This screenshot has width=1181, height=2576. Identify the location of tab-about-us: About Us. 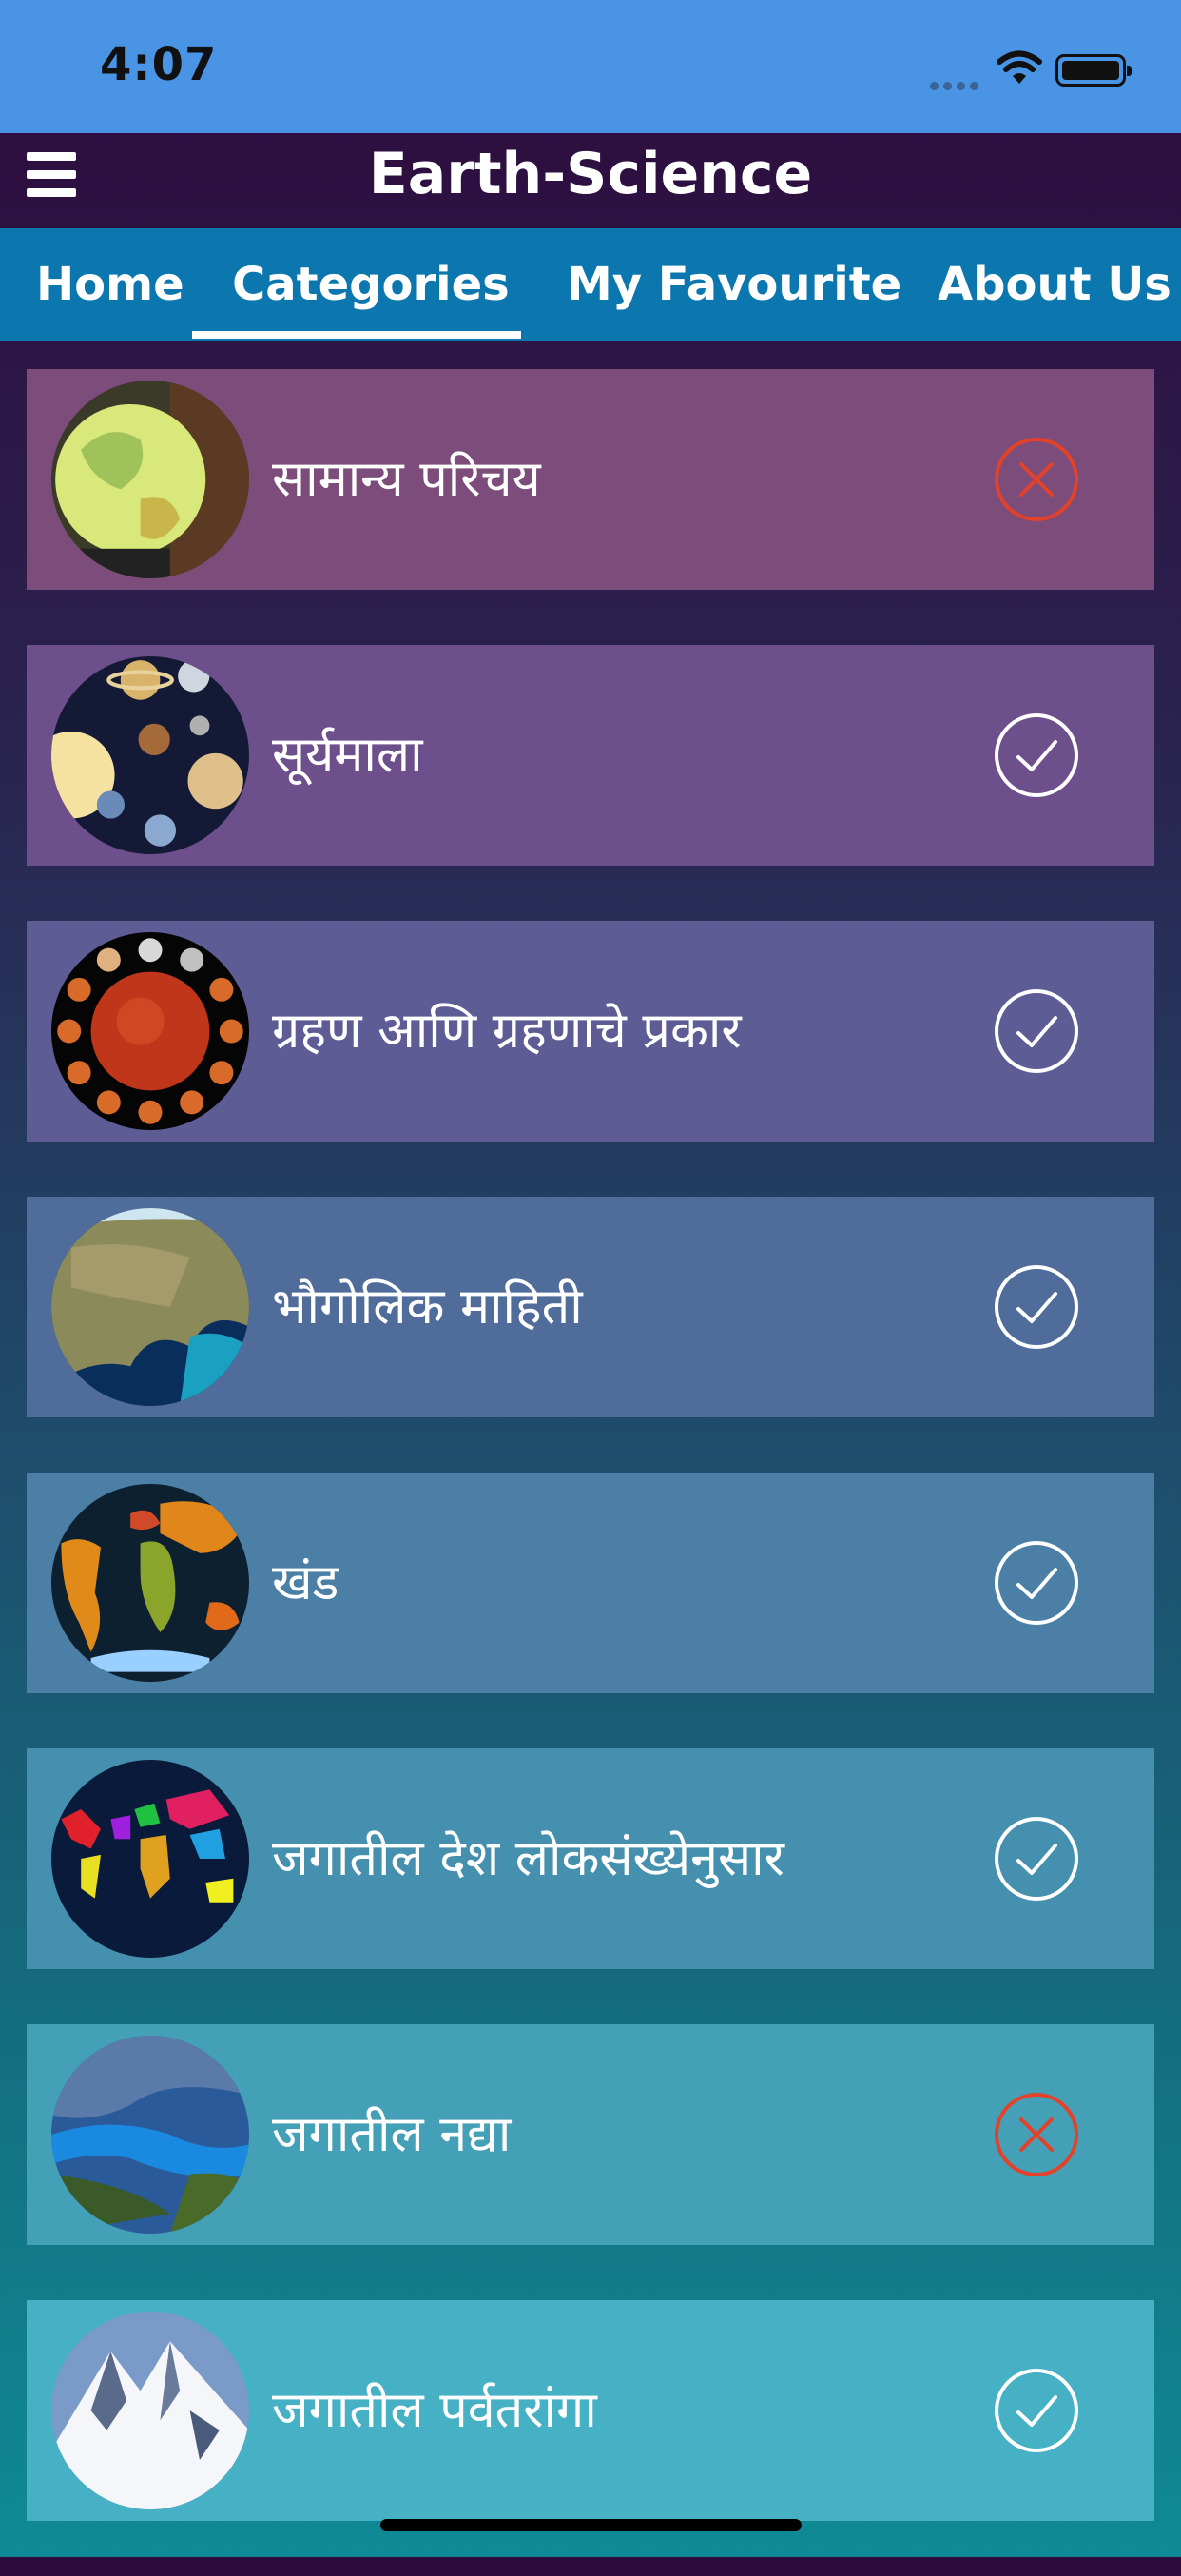
(1054, 285).